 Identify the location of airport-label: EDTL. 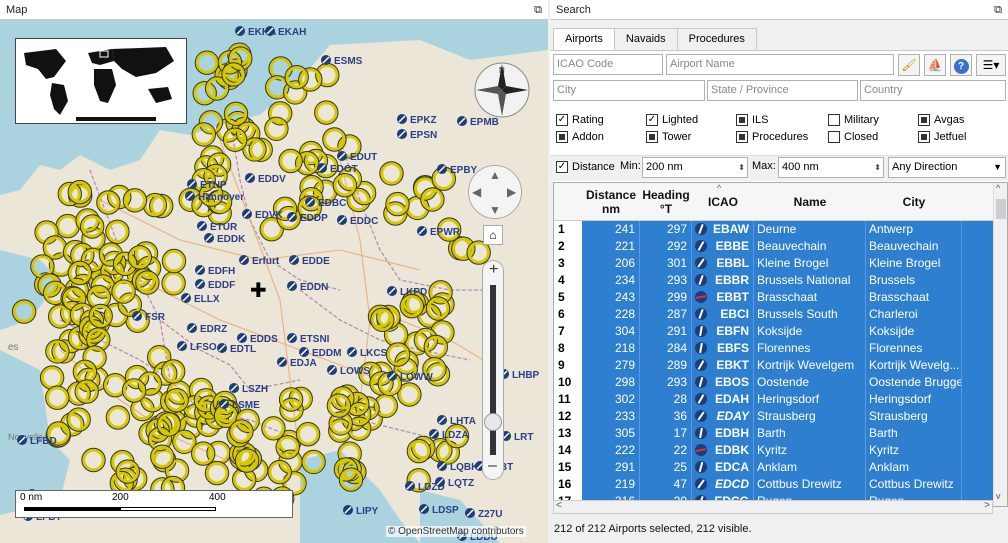
(236, 349).